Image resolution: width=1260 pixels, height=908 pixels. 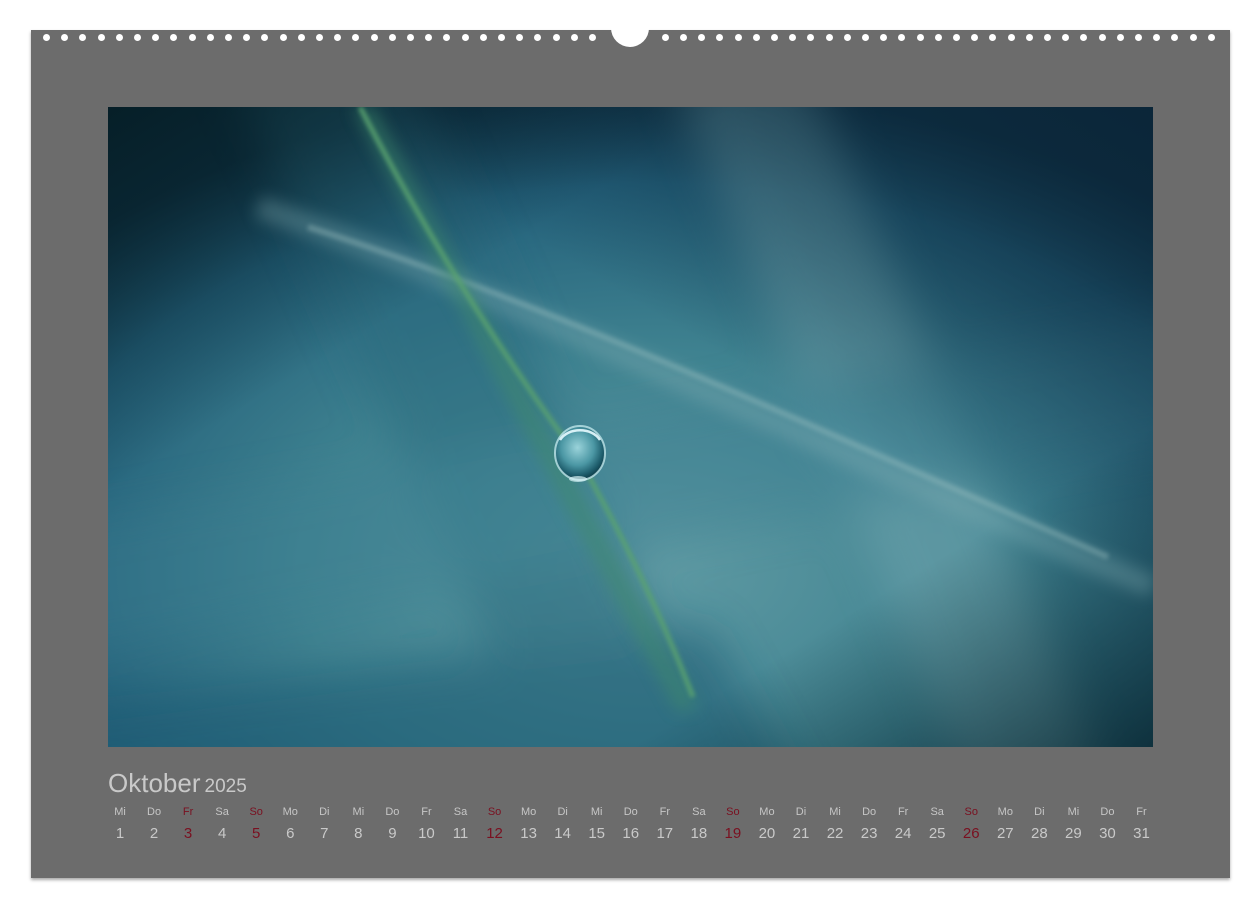 I want to click on day-cell: Do 9, so click(x=392, y=826).